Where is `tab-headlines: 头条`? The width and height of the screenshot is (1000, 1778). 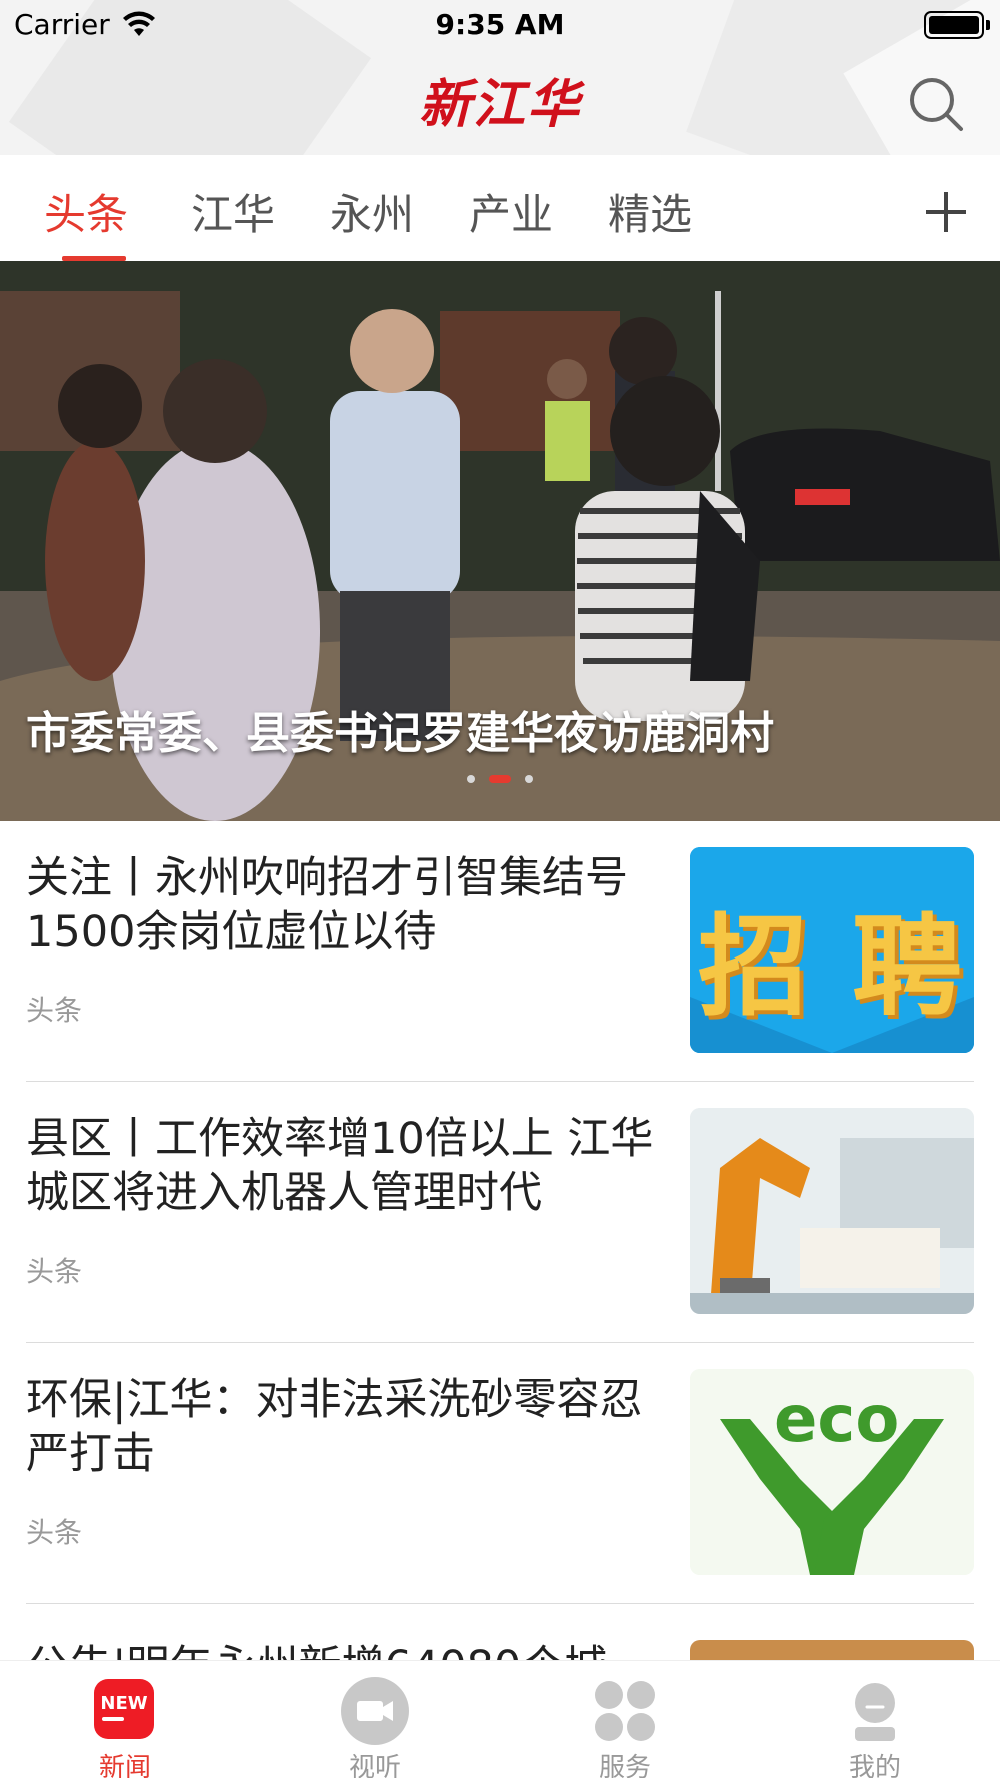 tab-headlines: 头条 is located at coordinates (86, 211).